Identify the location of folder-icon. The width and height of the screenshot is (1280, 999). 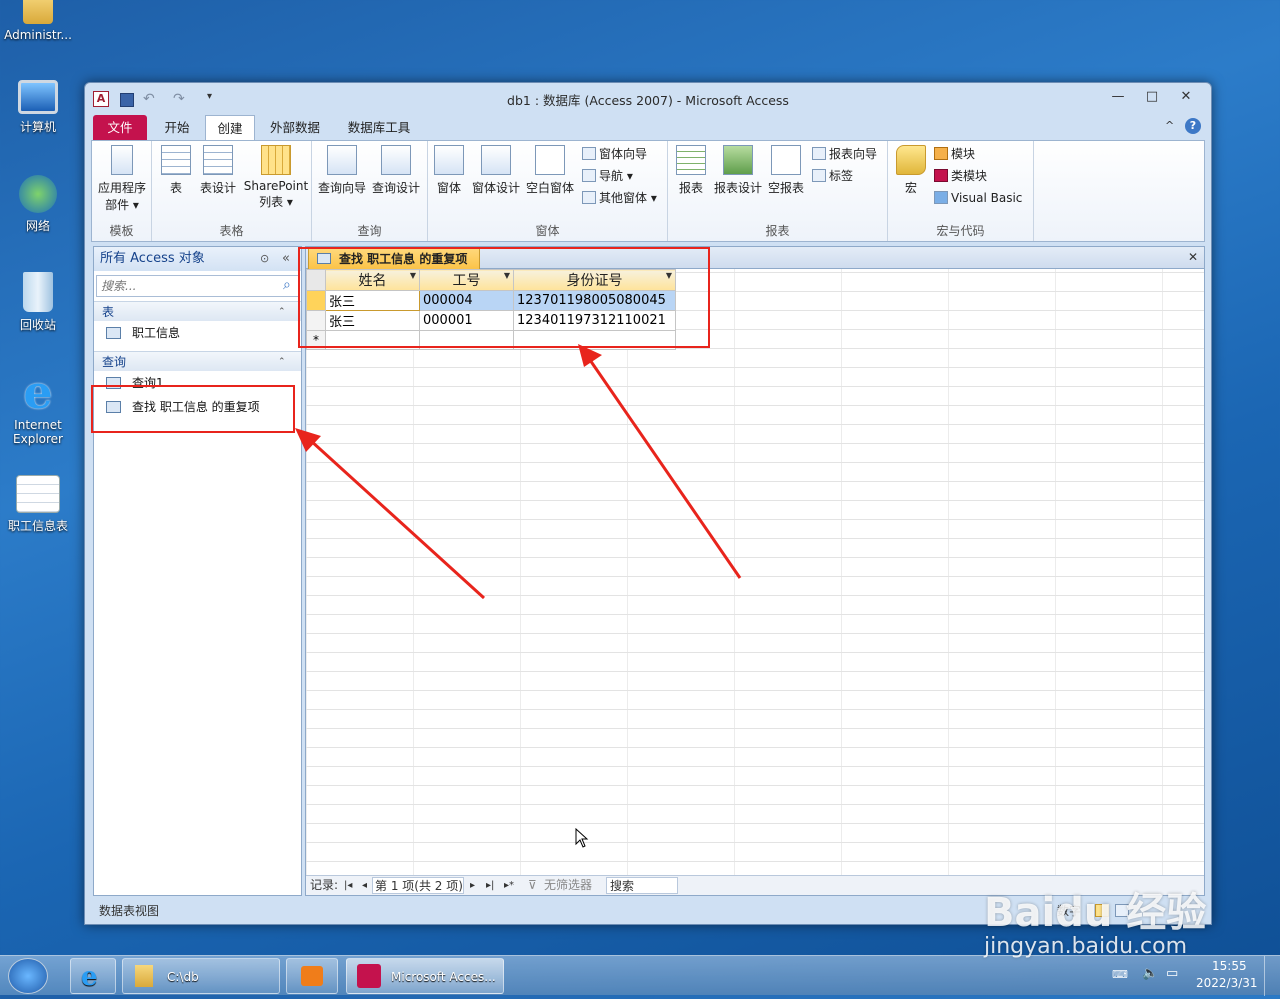
(144, 976).